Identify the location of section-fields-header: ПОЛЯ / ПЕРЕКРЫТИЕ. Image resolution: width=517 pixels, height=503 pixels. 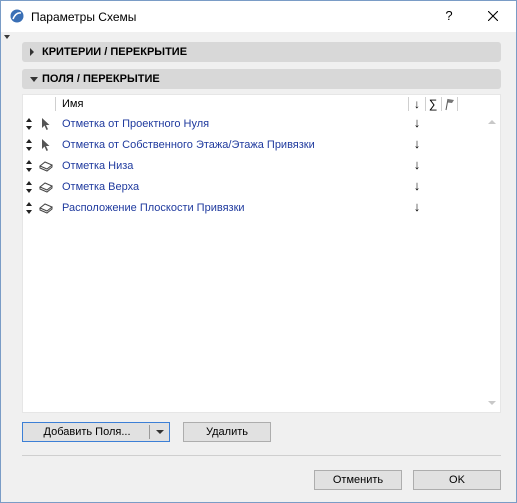
(261, 79).